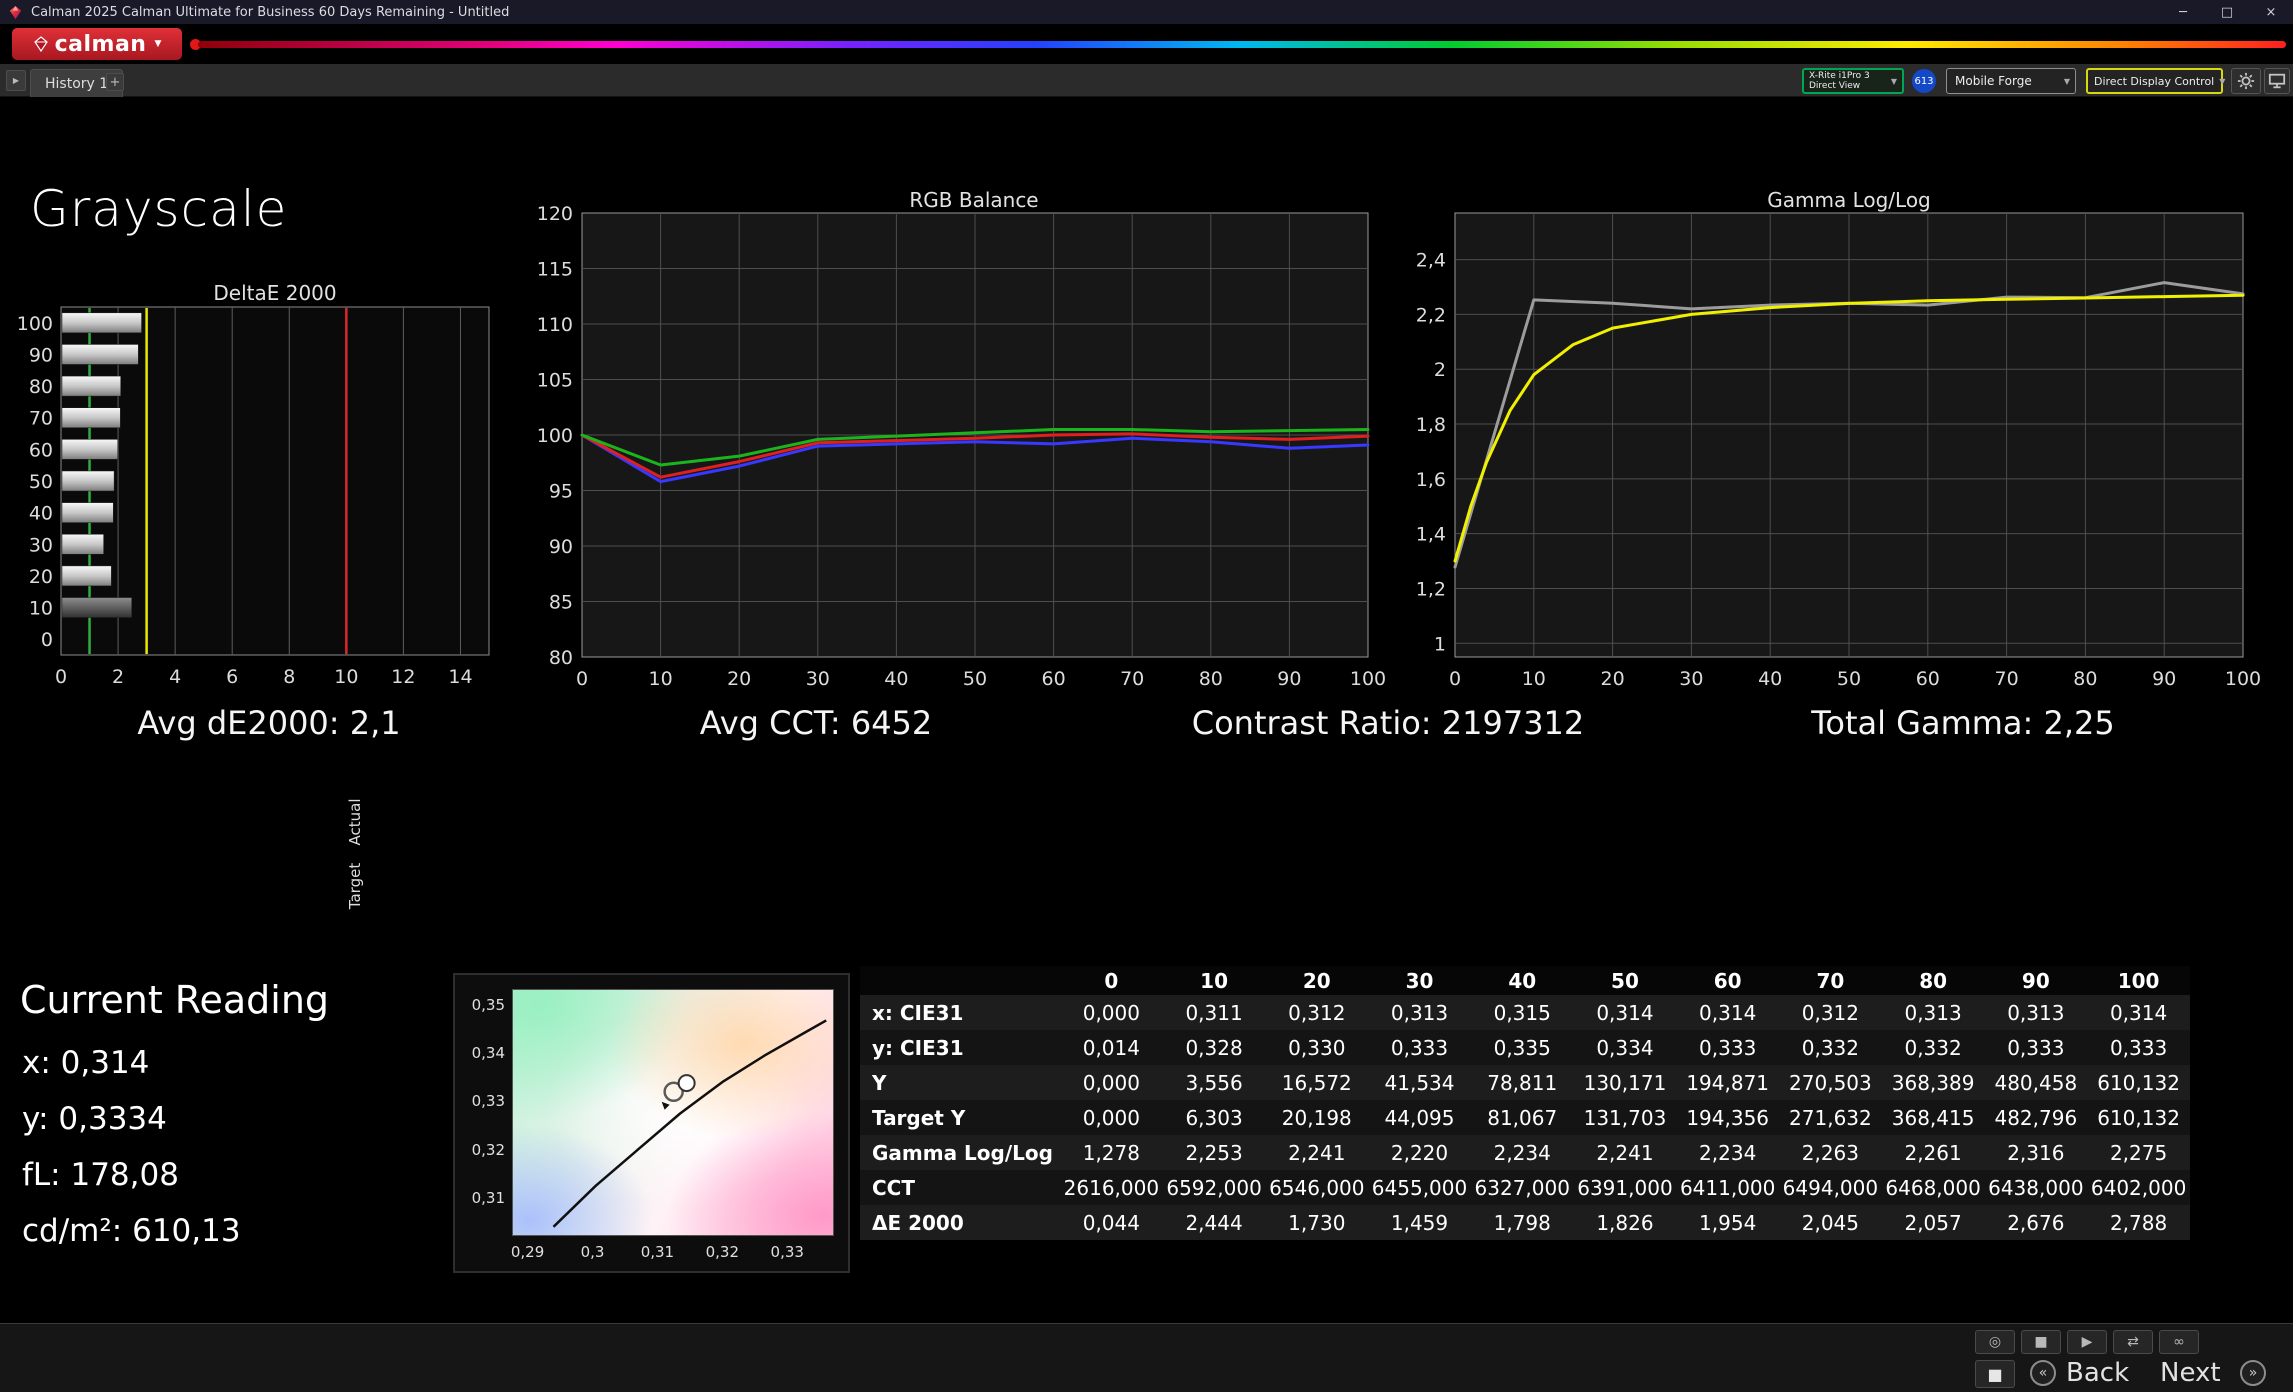  I want to click on stop-button: ■, so click(2041, 1342).